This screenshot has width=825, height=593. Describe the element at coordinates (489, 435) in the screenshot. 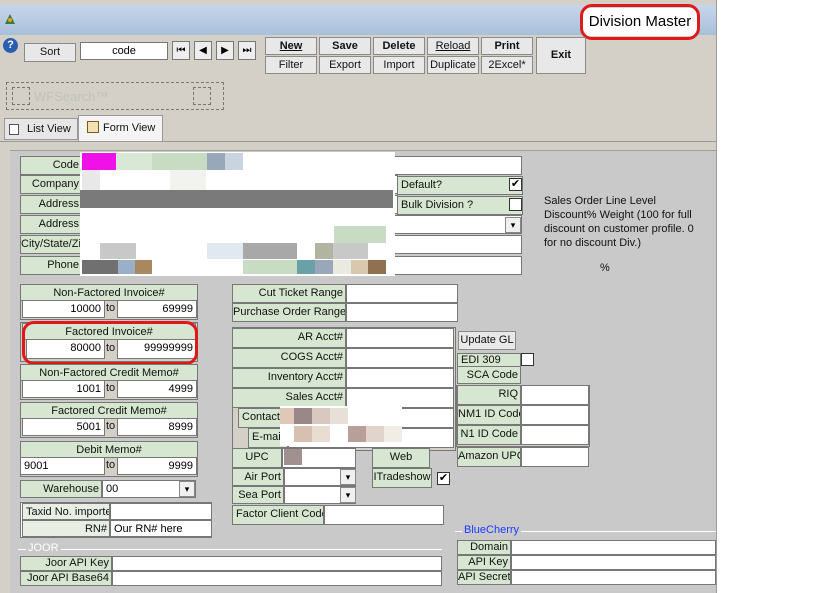

I see `n1-id-label: N1 ID Code` at that location.